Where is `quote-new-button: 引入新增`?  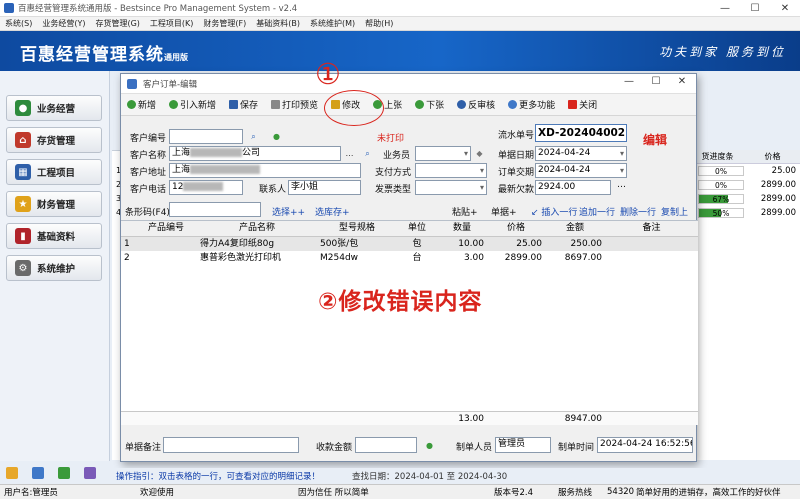 quote-new-button: 引入新增 is located at coordinates (192, 104).